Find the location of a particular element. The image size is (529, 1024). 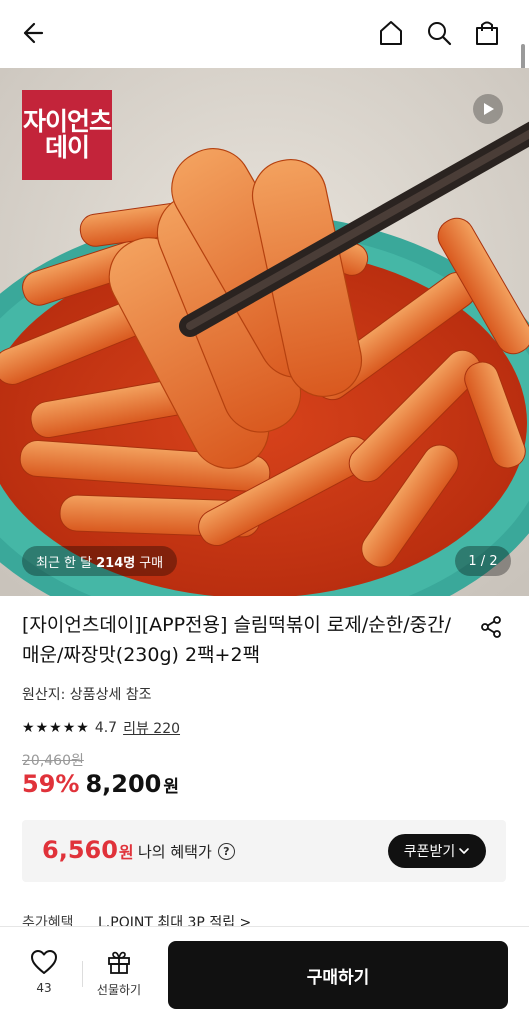

purchase-count: 214명 is located at coordinates (116, 563).